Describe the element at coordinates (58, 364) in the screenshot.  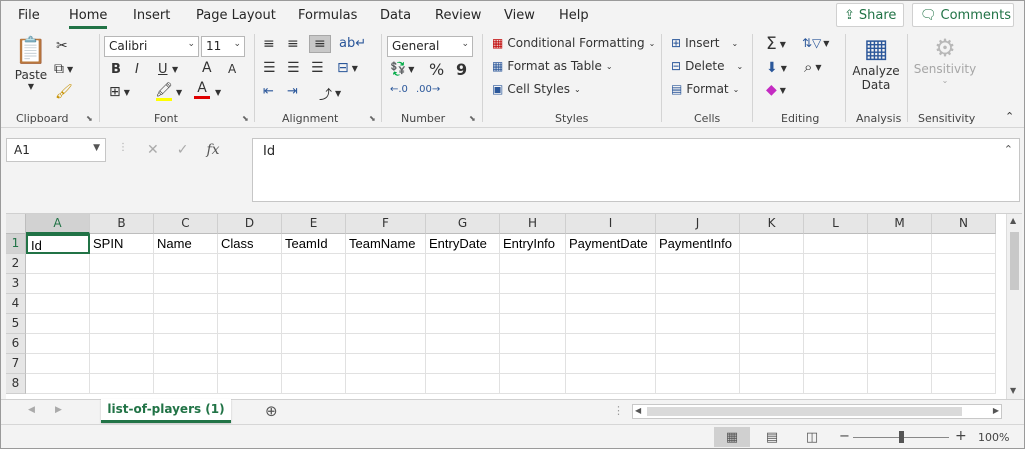
I see `cell-a7` at that location.